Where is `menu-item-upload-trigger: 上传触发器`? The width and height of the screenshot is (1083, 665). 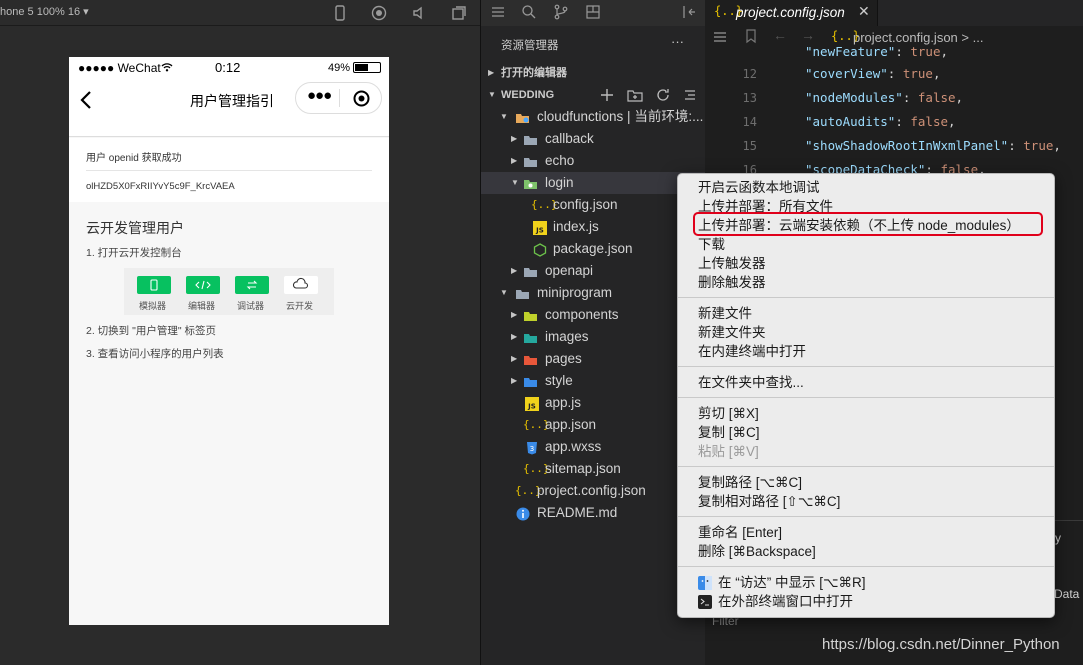 menu-item-upload-trigger: 上传触发器 is located at coordinates (732, 263).